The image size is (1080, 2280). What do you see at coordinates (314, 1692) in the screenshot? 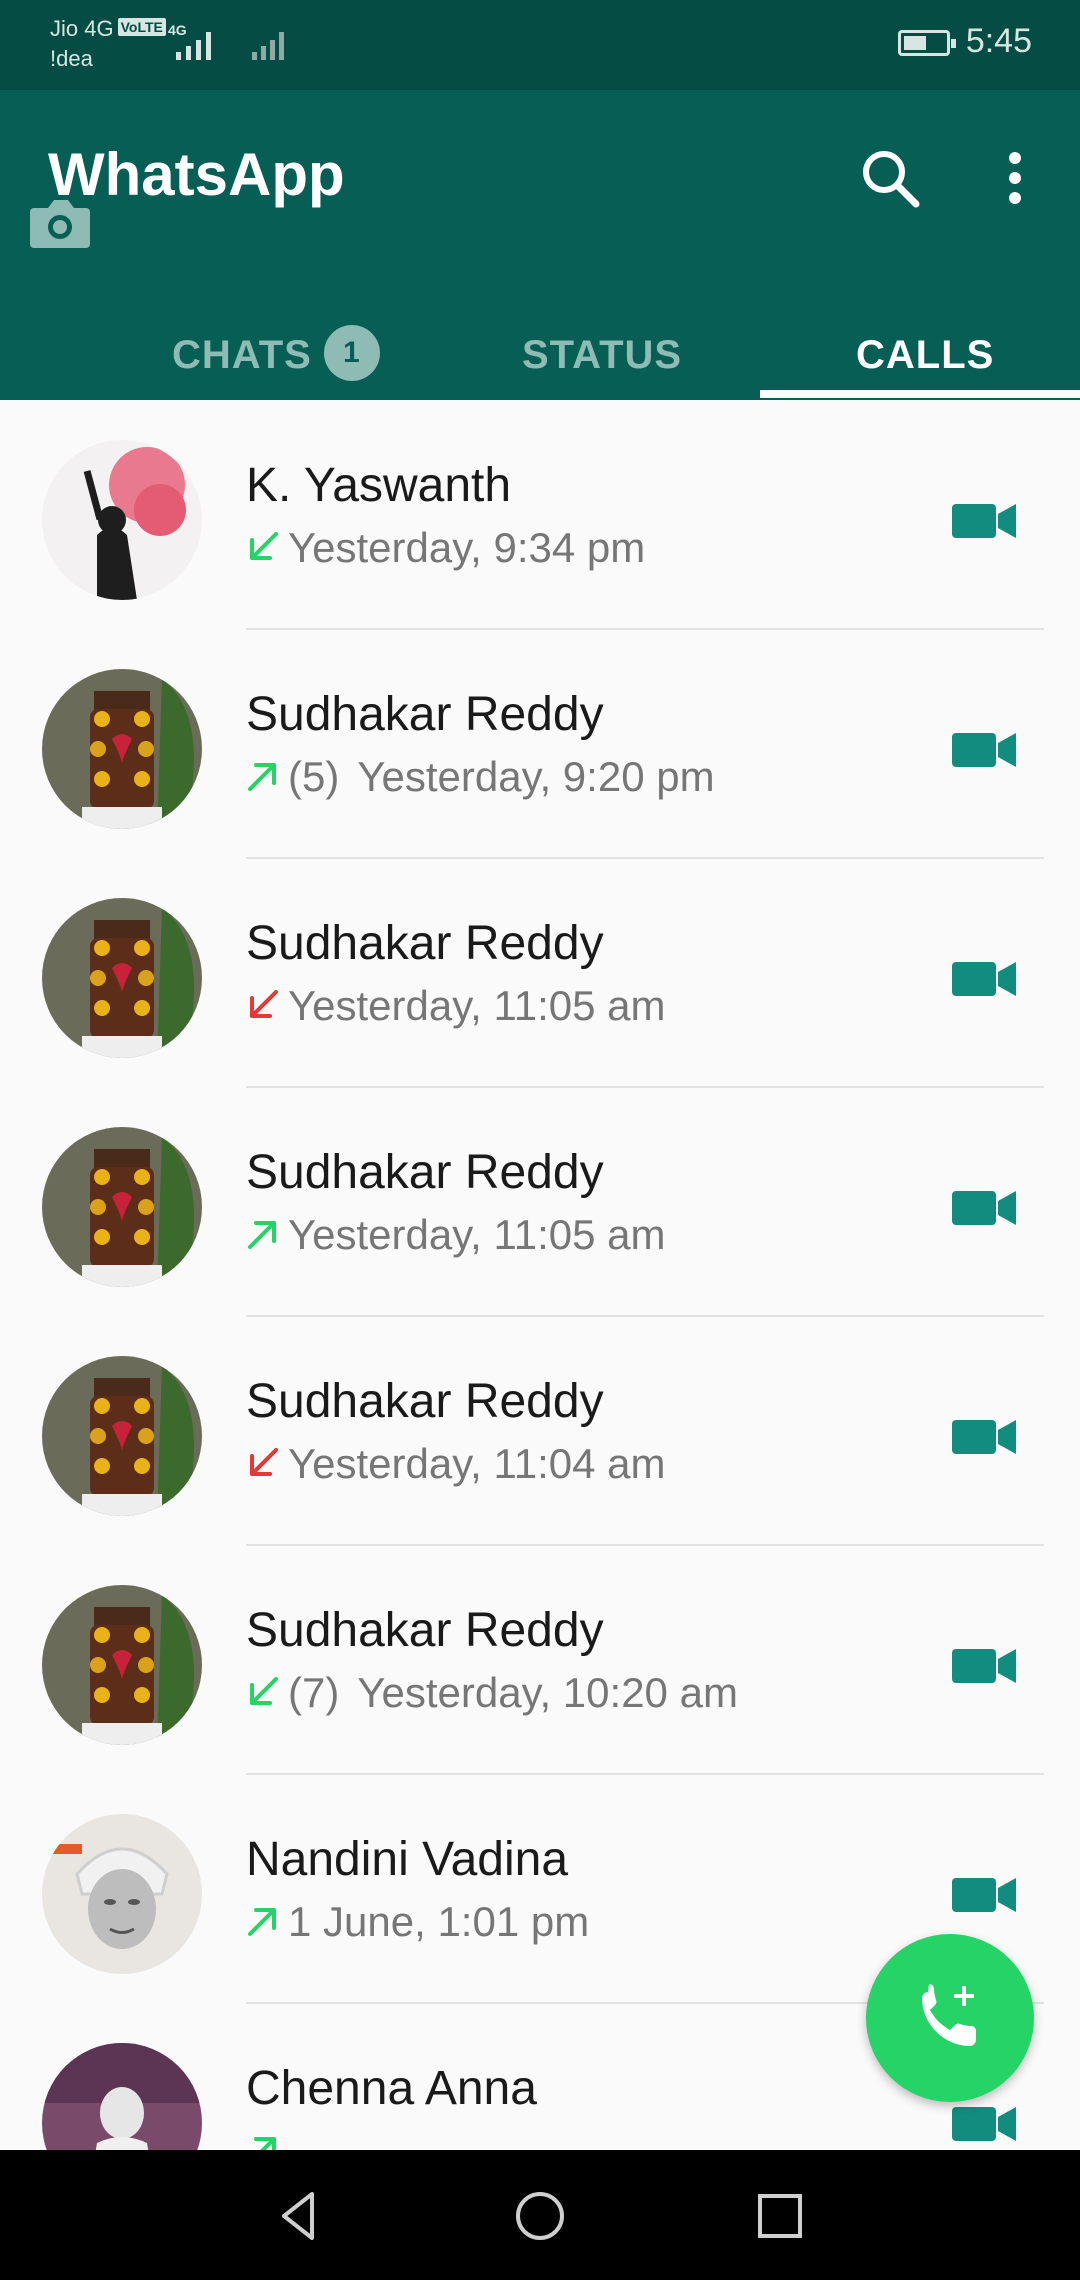
I see `call-count: (7)` at bounding box center [314, 1692].